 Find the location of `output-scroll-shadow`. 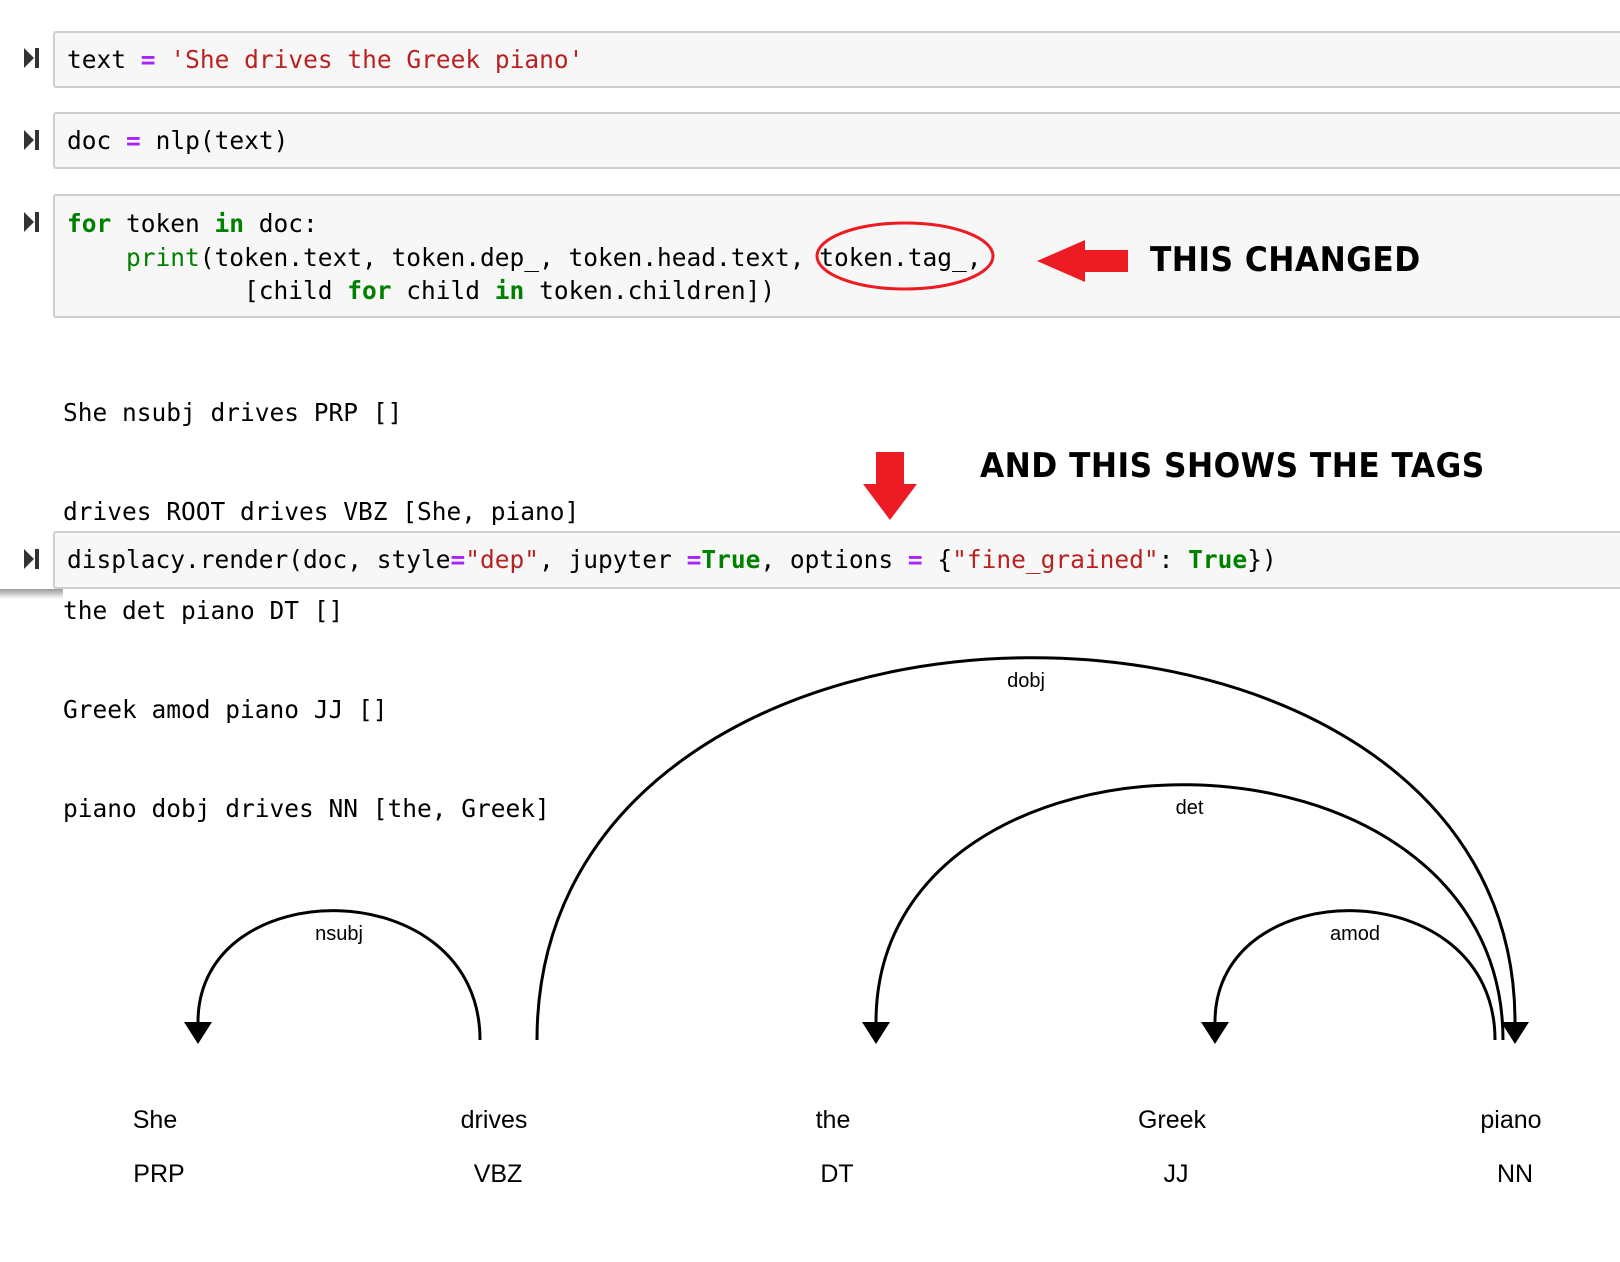

output-scroll-shadow is located at coordinates (31, 594).